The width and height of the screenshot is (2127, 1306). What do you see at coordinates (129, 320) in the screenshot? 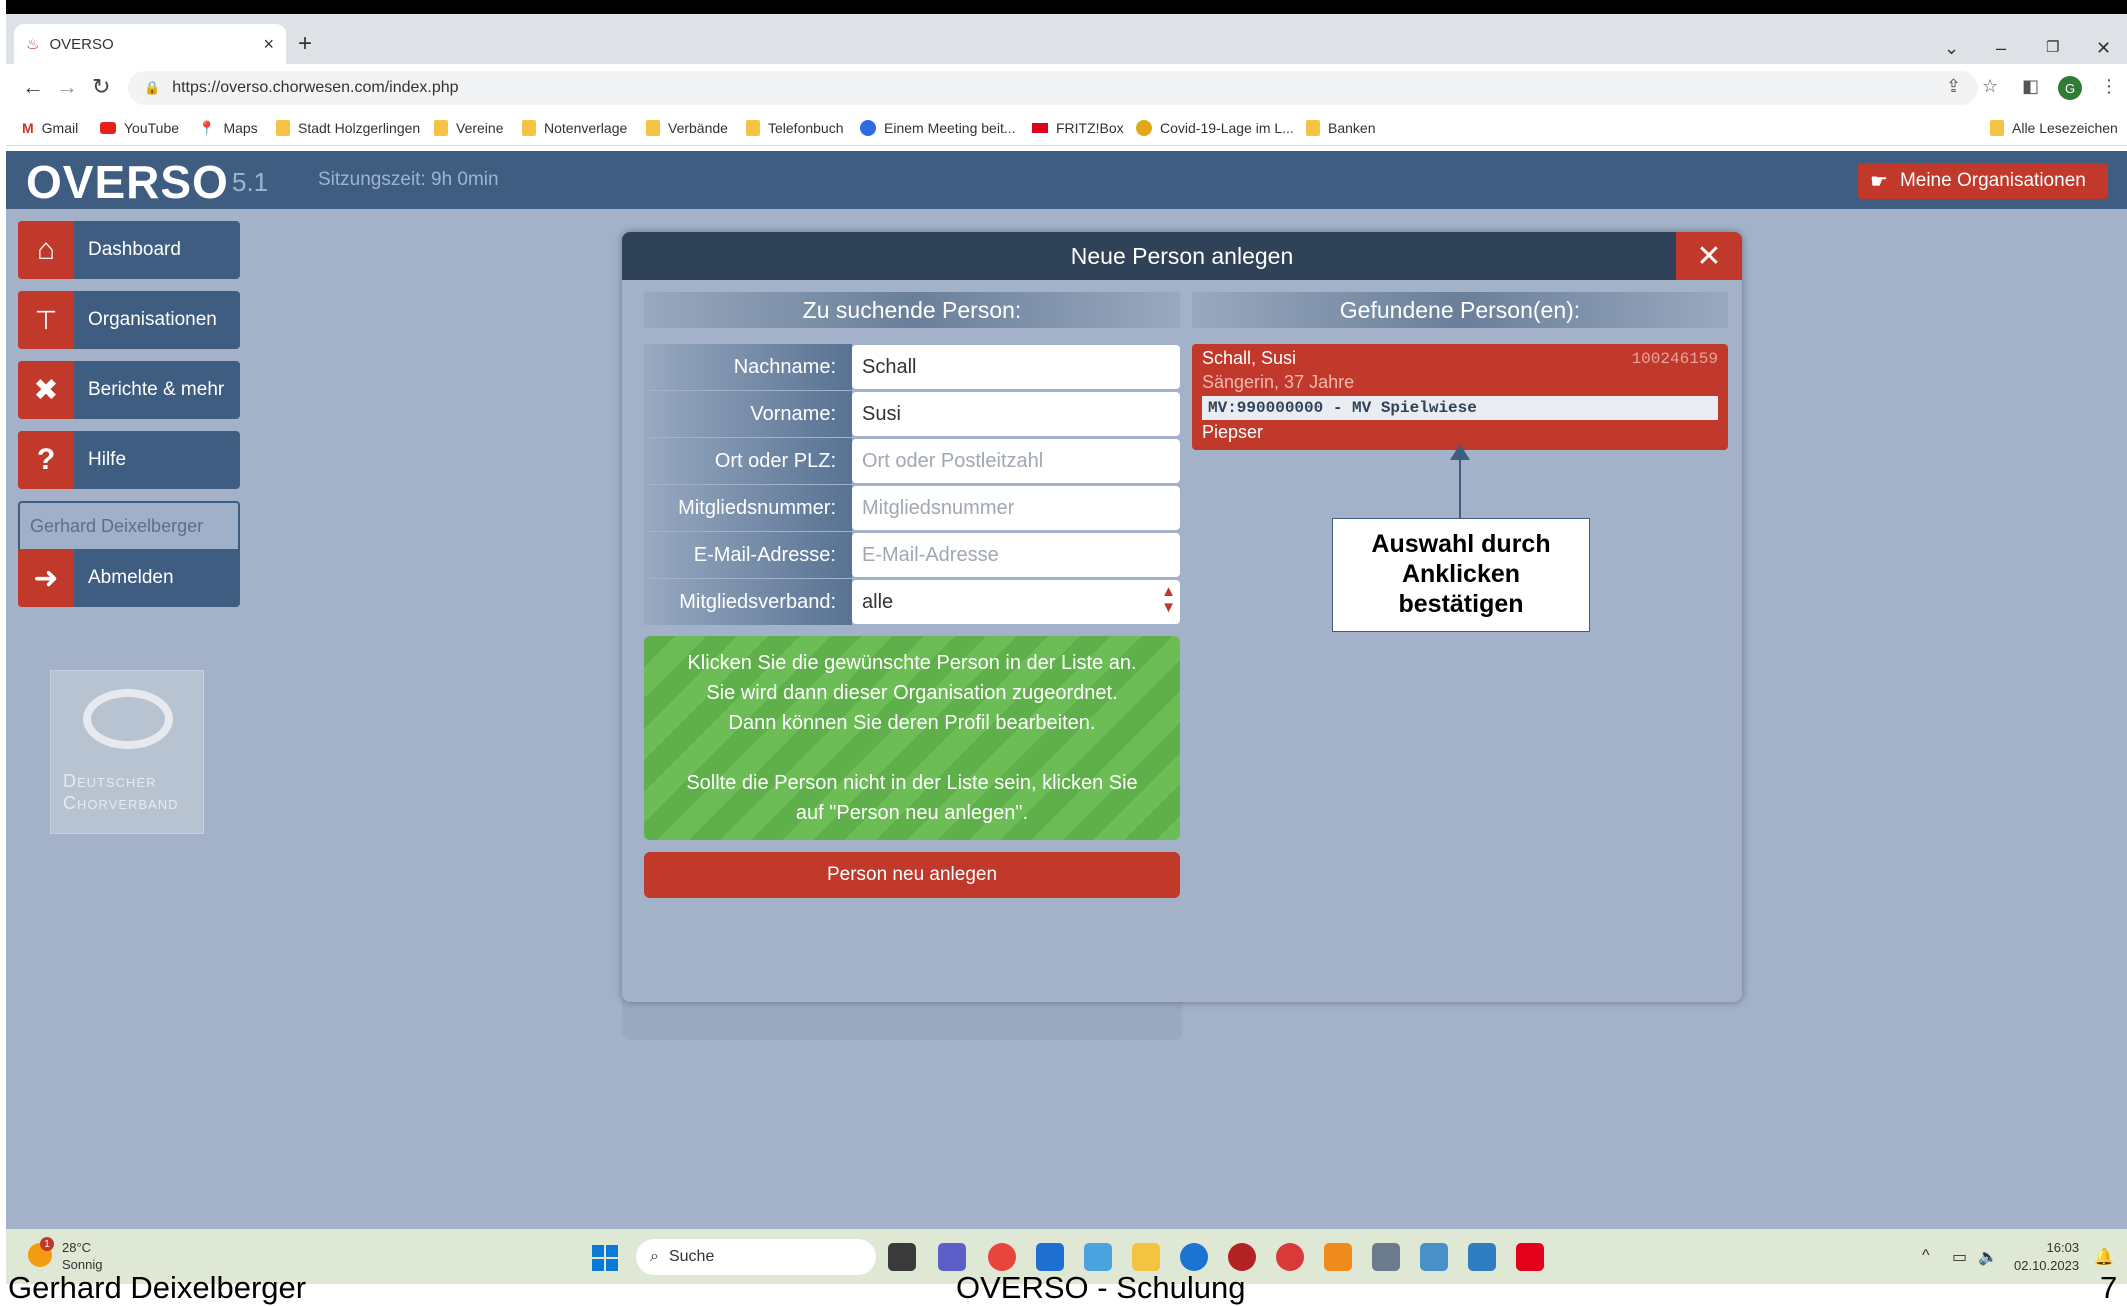
I see `sidebar-item-organisationen: ⊤ Organisationen` at bounding box center [129, 320].